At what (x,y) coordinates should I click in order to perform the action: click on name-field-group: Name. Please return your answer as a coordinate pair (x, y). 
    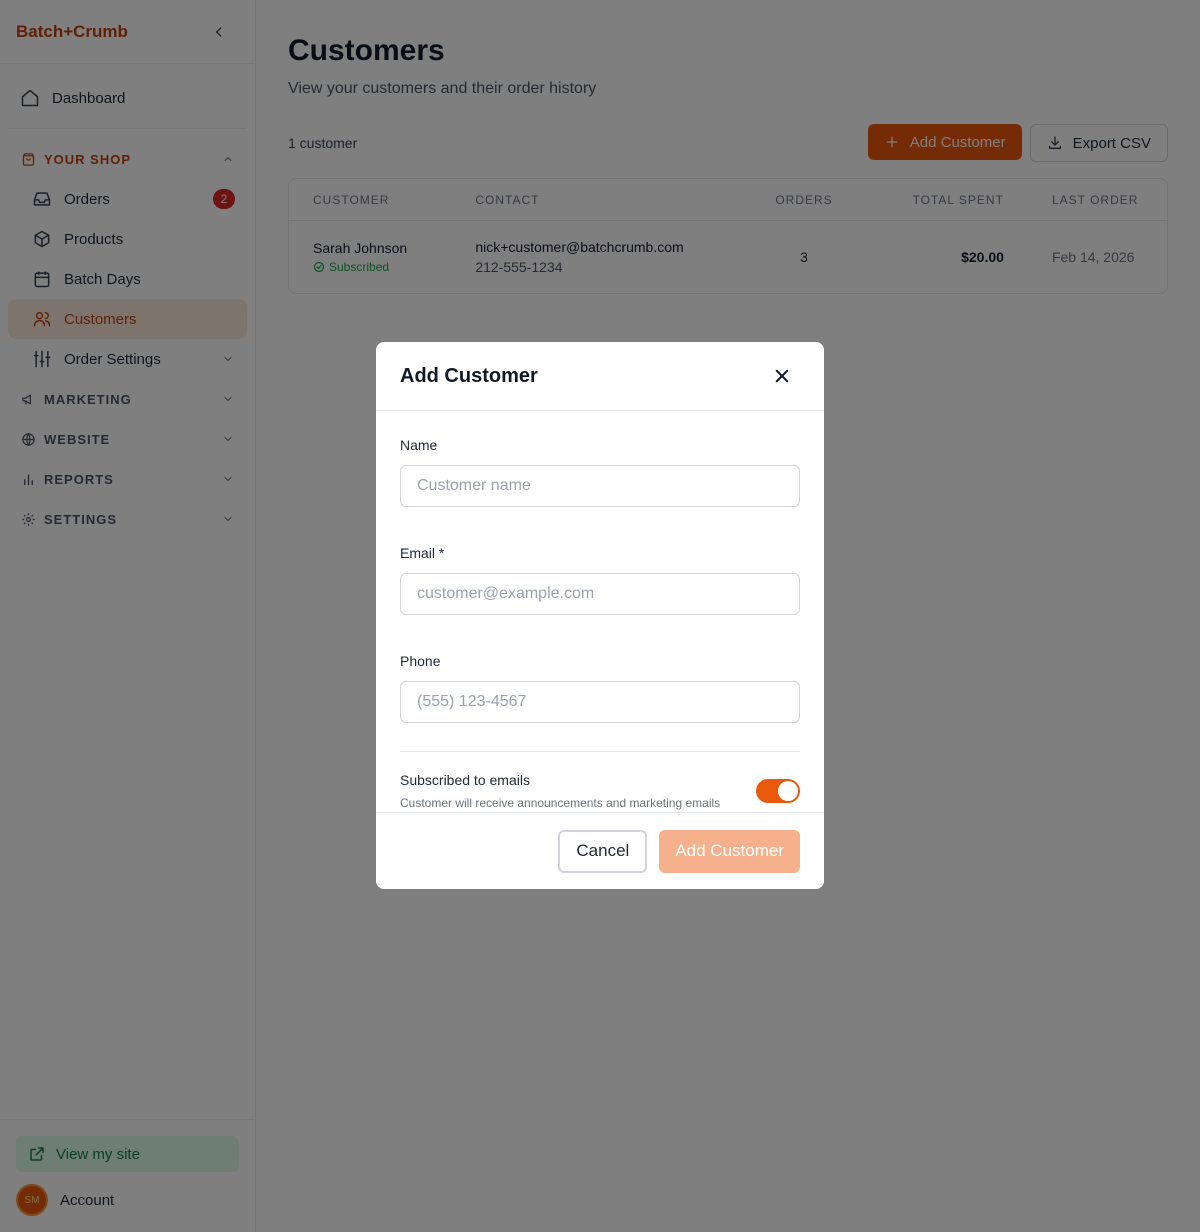
    Looking at the image, I should click on (600, 472).